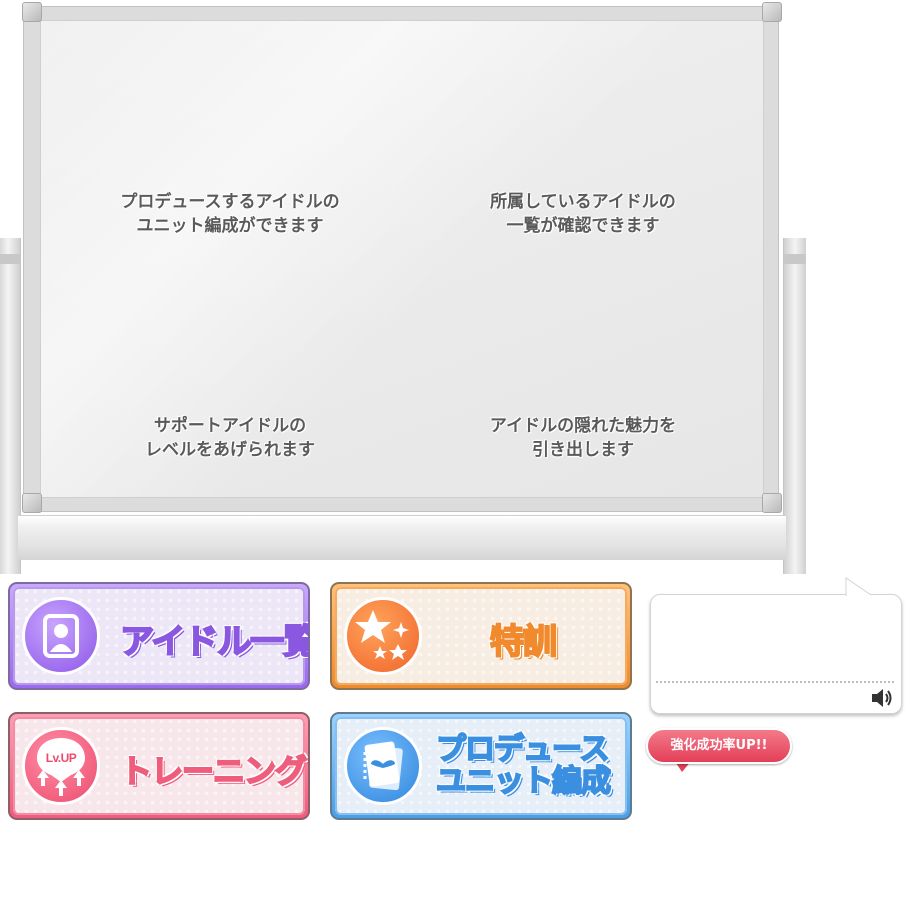  I want to click on training-description-line2: レベルをあげられます, so click(230, 450).